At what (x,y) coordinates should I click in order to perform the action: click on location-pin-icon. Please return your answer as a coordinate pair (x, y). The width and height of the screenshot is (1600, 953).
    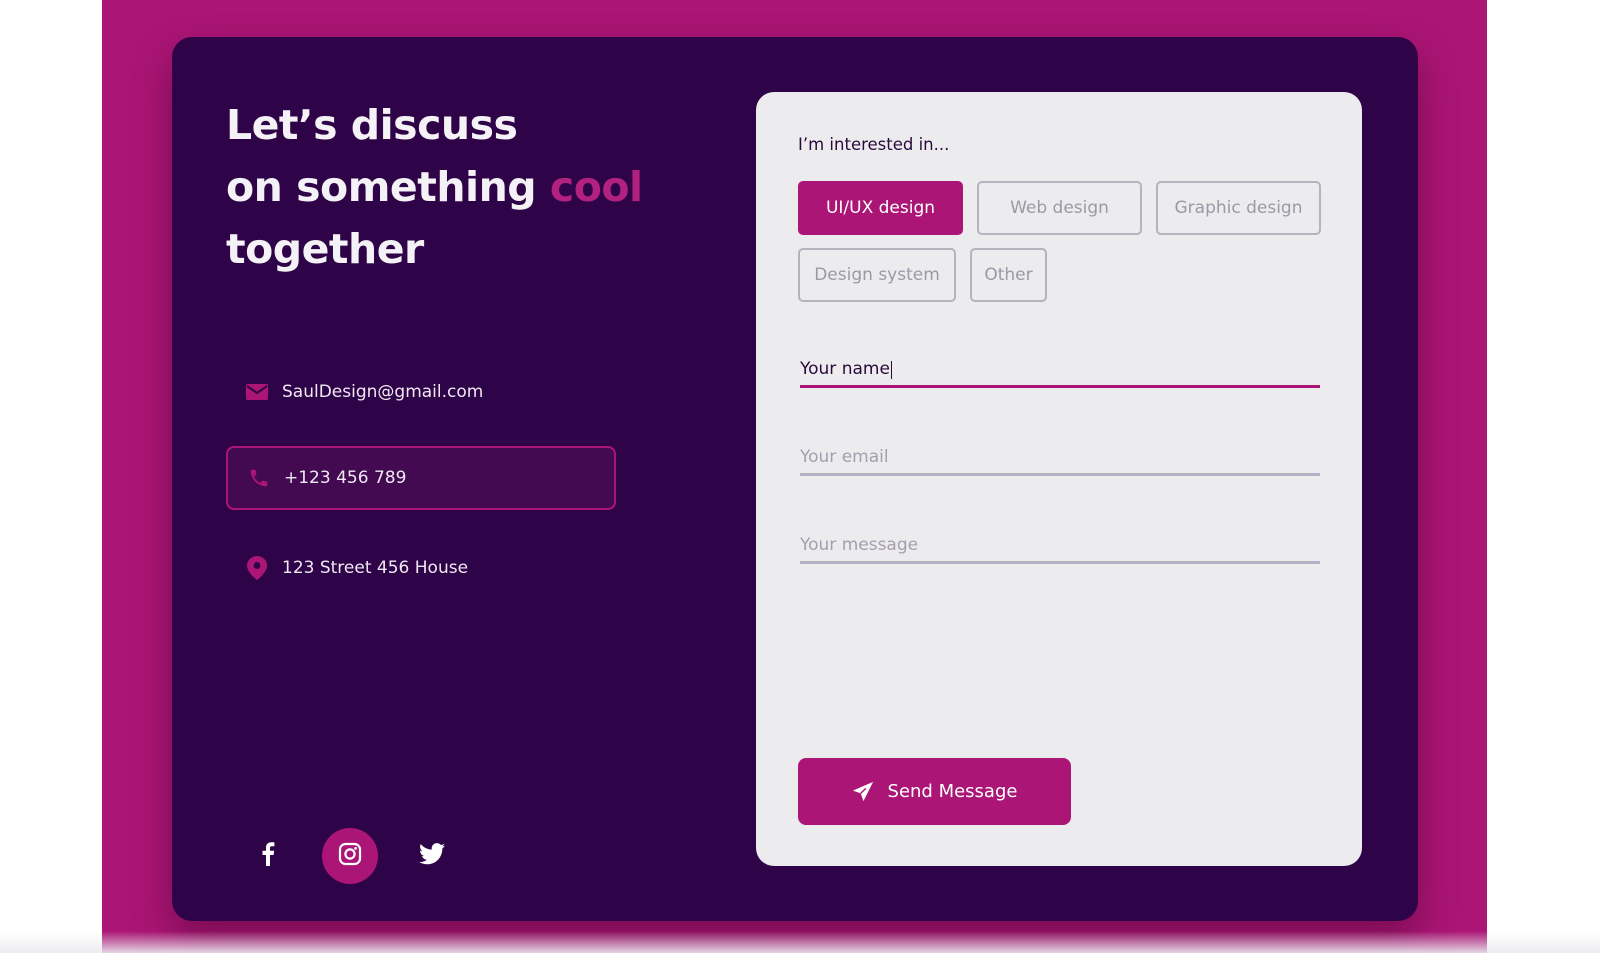
    Looking at the image, I should click on (257, 568).